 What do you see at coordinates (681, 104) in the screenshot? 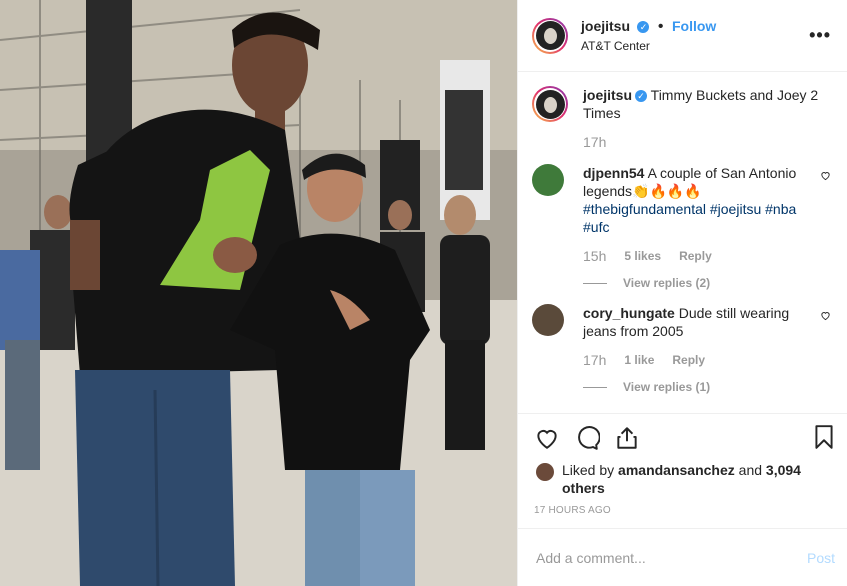
I see `post-caption: joejitsu ✓ Timmy Buckets and Joey 2 Times` at bounding box center [681, 104].